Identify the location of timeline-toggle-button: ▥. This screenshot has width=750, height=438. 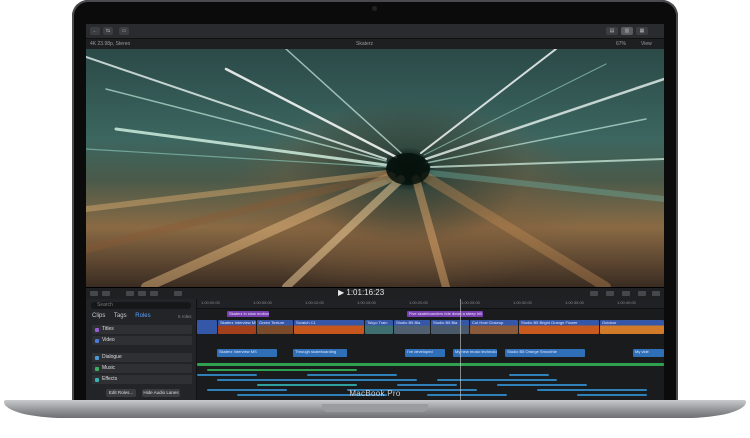
(627, 31).